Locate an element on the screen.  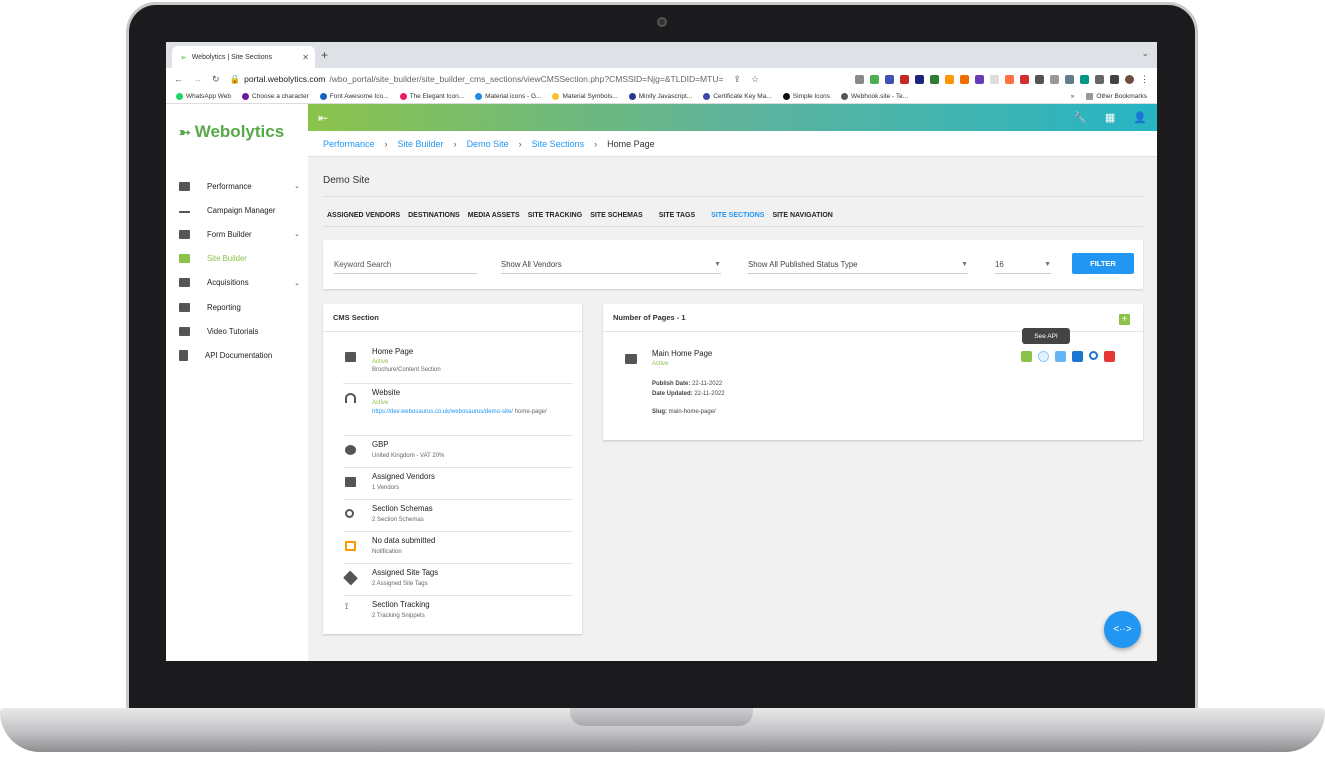
tab-destinations: DESTINATIONS is located at coordinates (434, 217).